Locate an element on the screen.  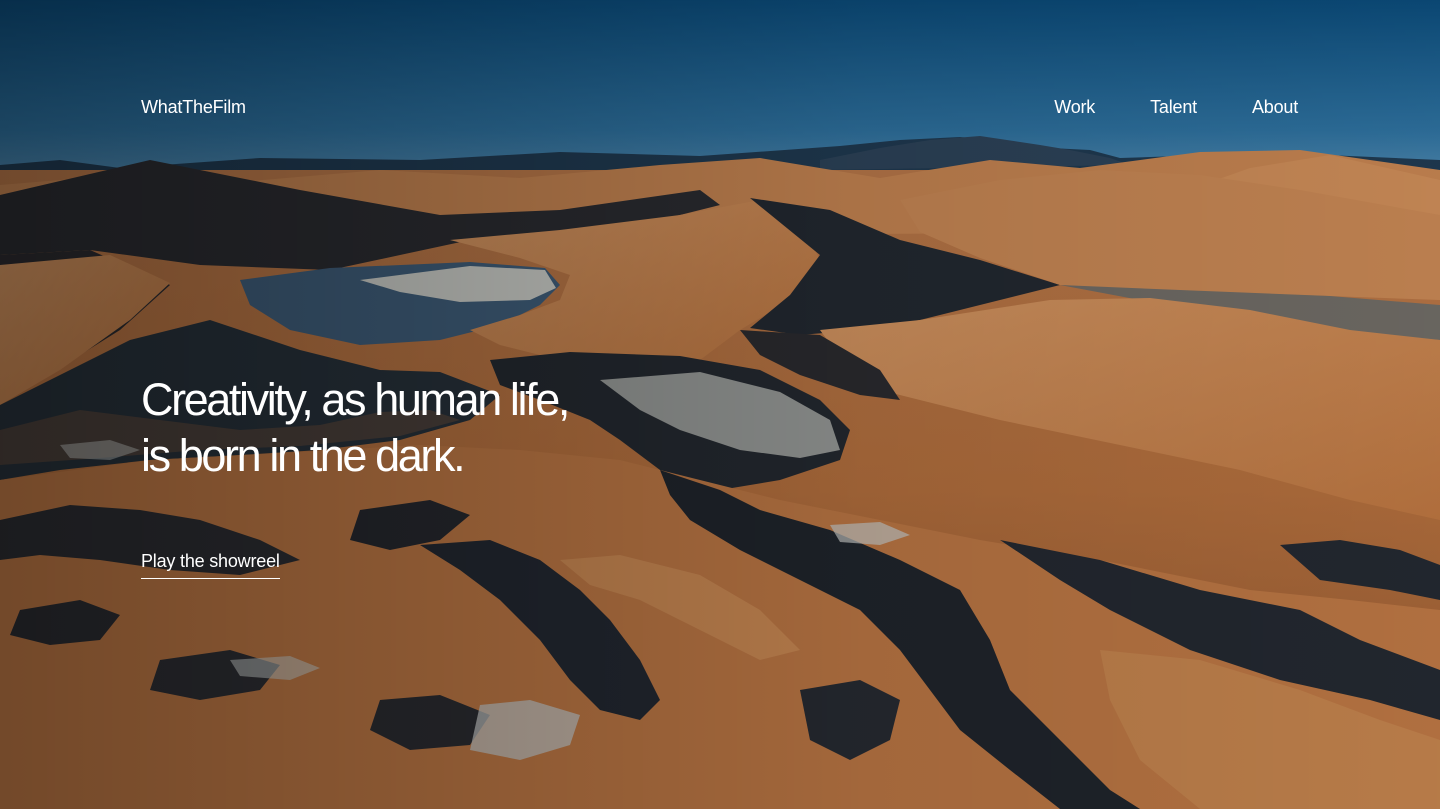
hero-headline-line-1: Creativity, as human life, is located at coordinates (355, 399).